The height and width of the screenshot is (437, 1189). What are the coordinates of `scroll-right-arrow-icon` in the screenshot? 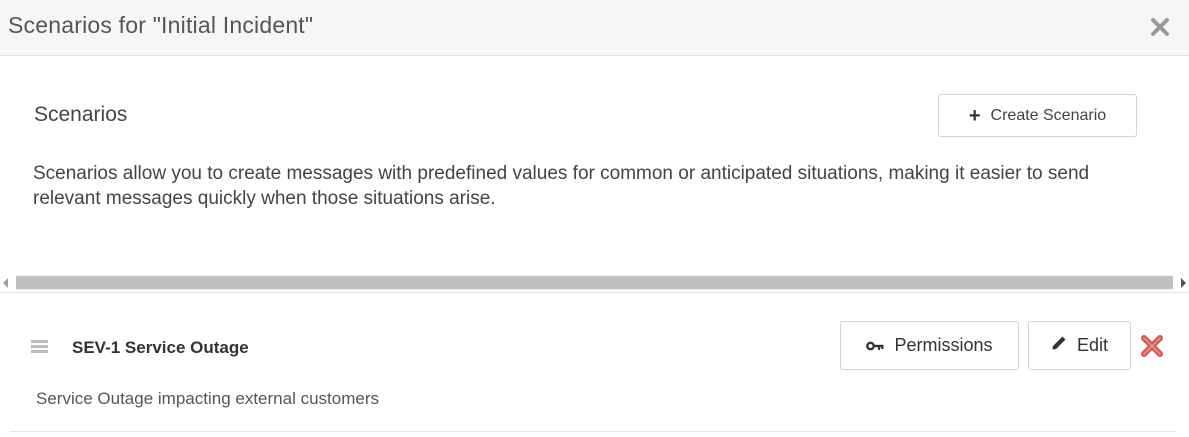 It's located at (1183, 283).